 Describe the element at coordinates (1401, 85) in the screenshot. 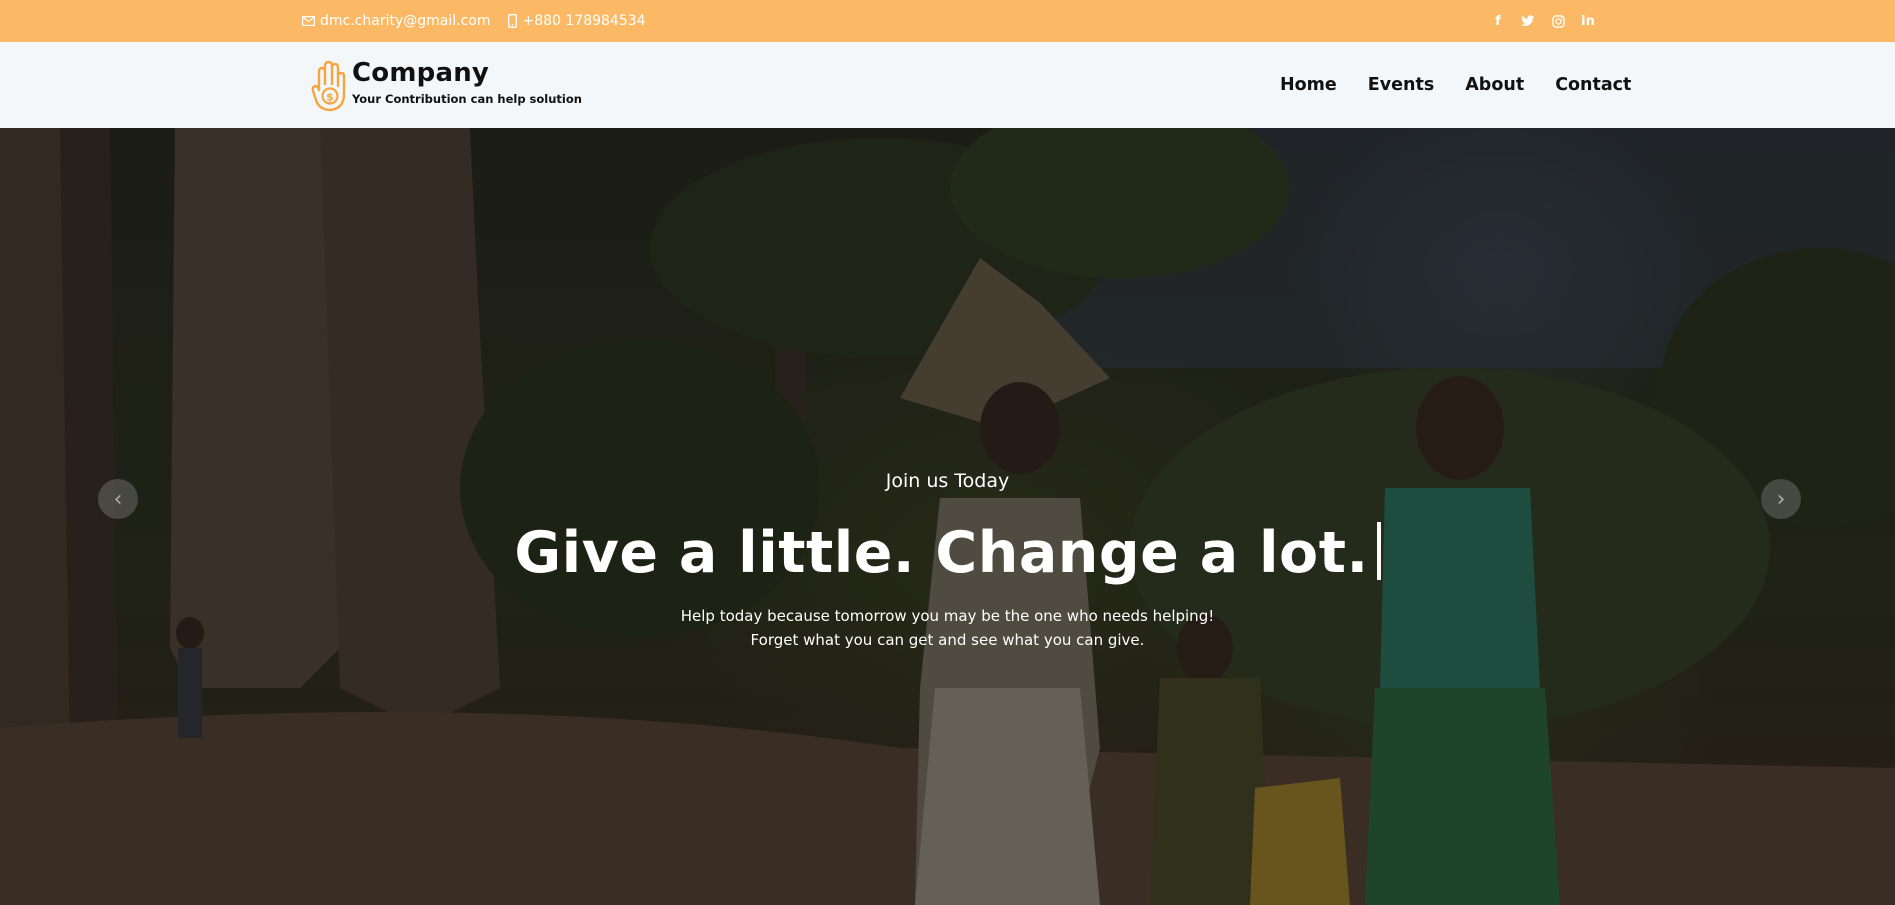

I see `nav-events: Events` at that location.